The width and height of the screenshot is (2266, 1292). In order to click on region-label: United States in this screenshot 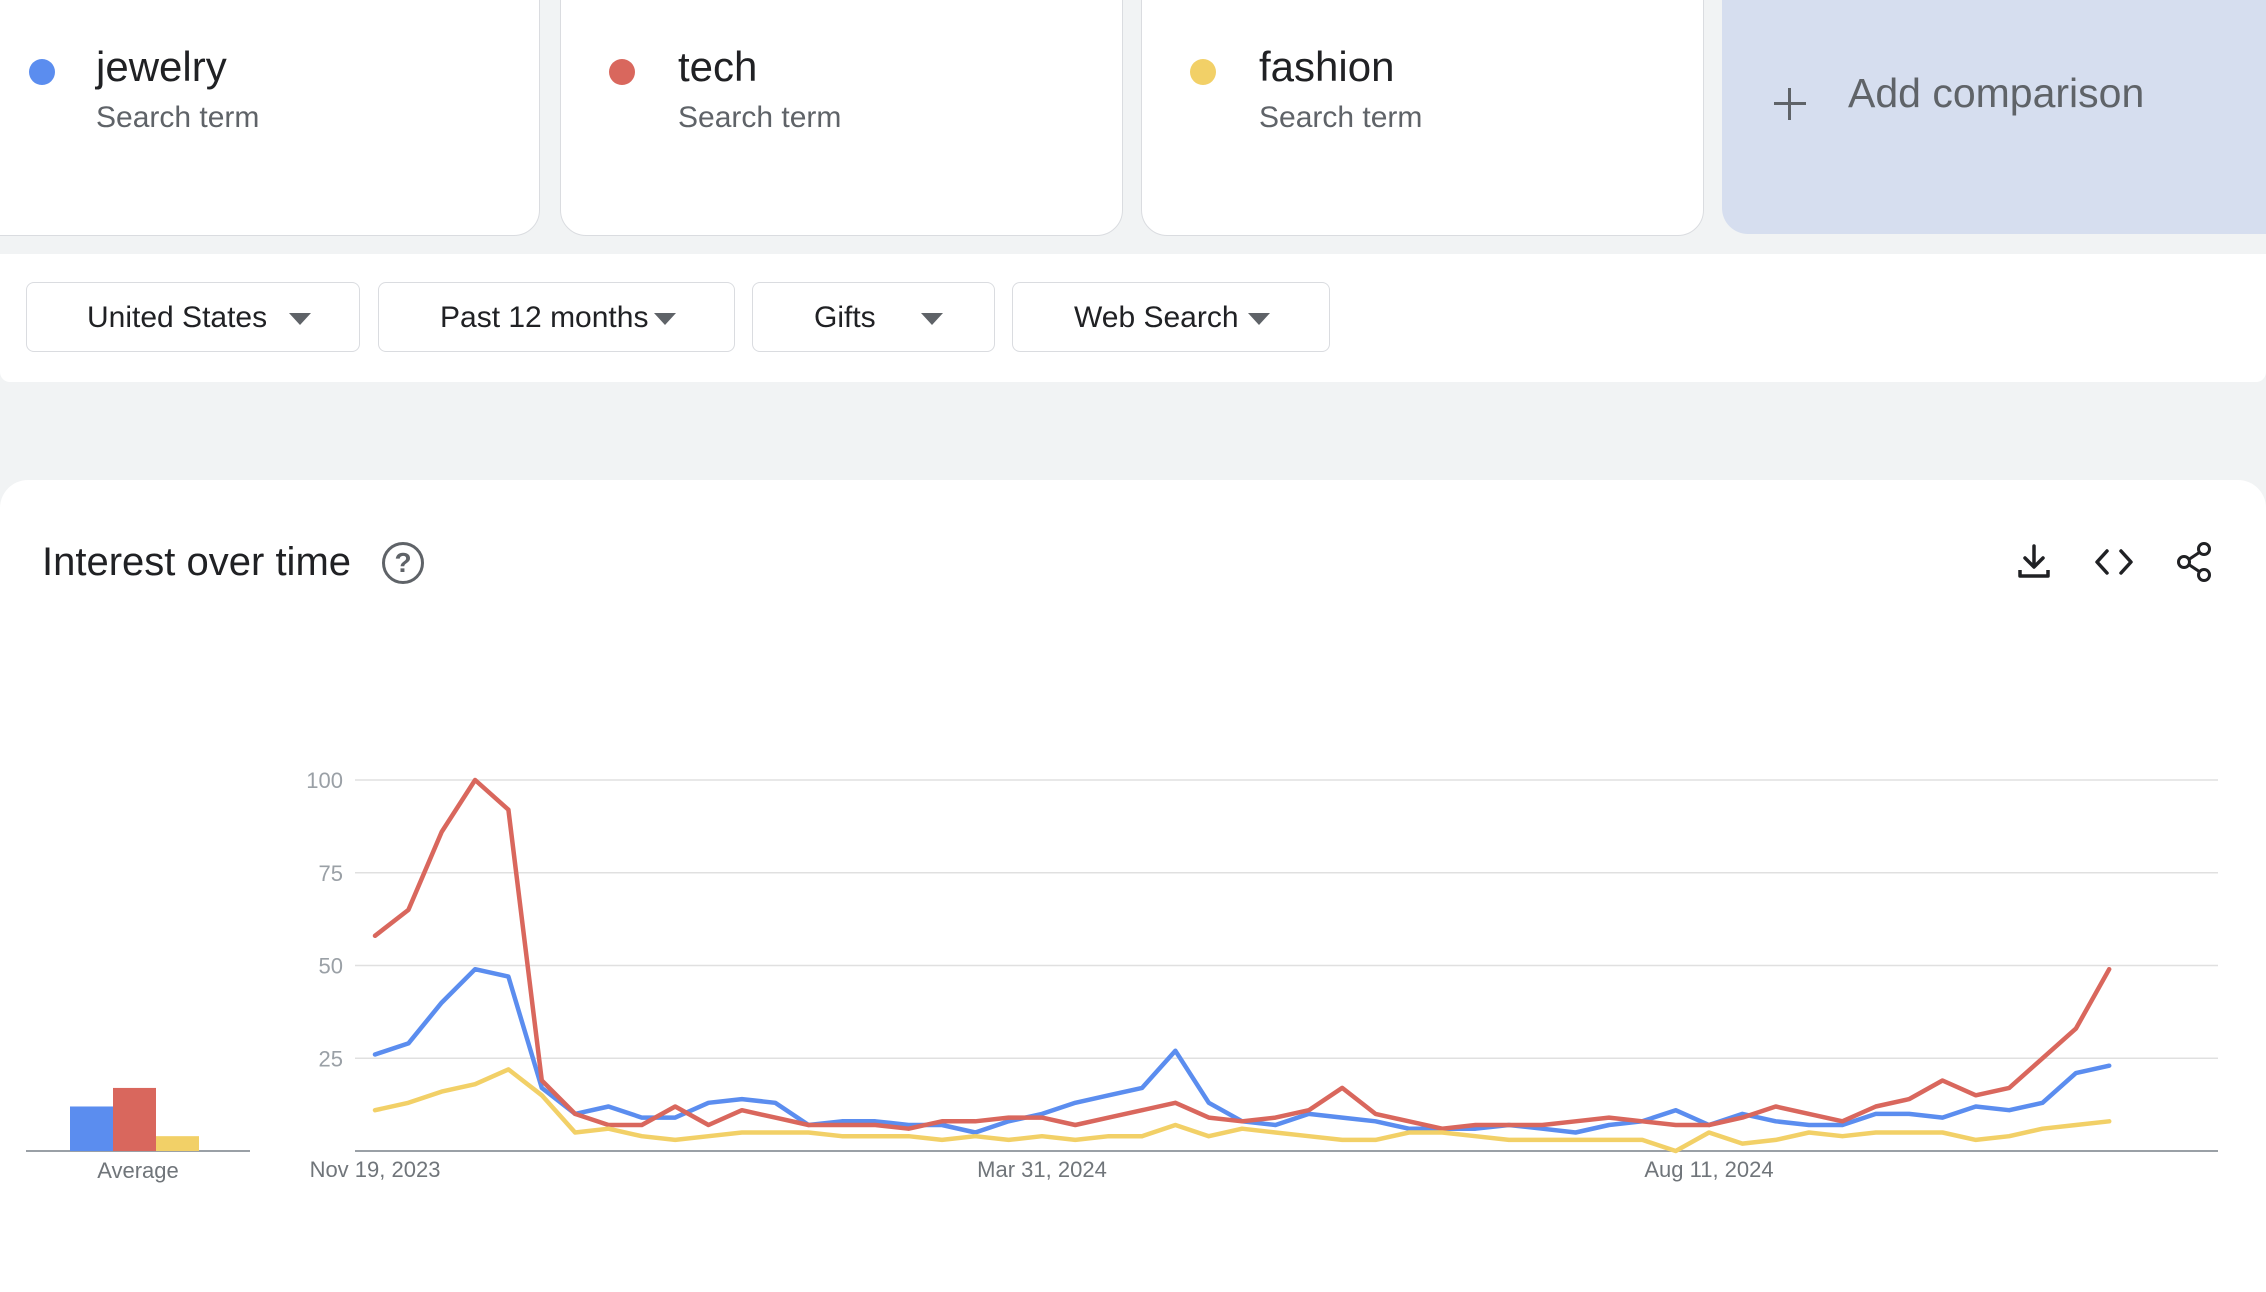, I will do `click(177, 317)`.